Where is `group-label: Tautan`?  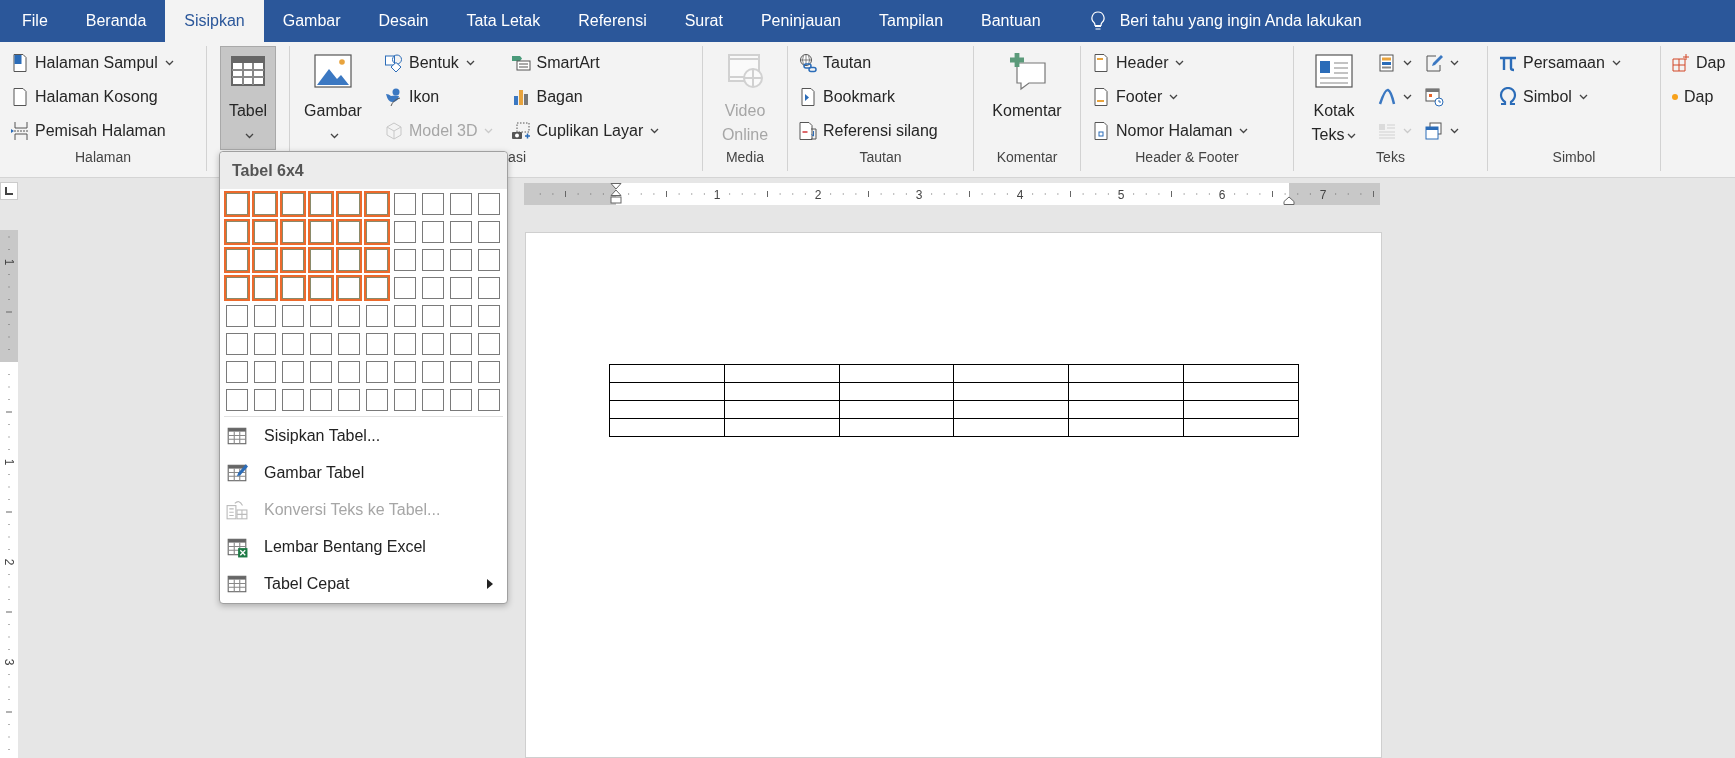 group-label: Tautan is located at coordinates (880, 157).